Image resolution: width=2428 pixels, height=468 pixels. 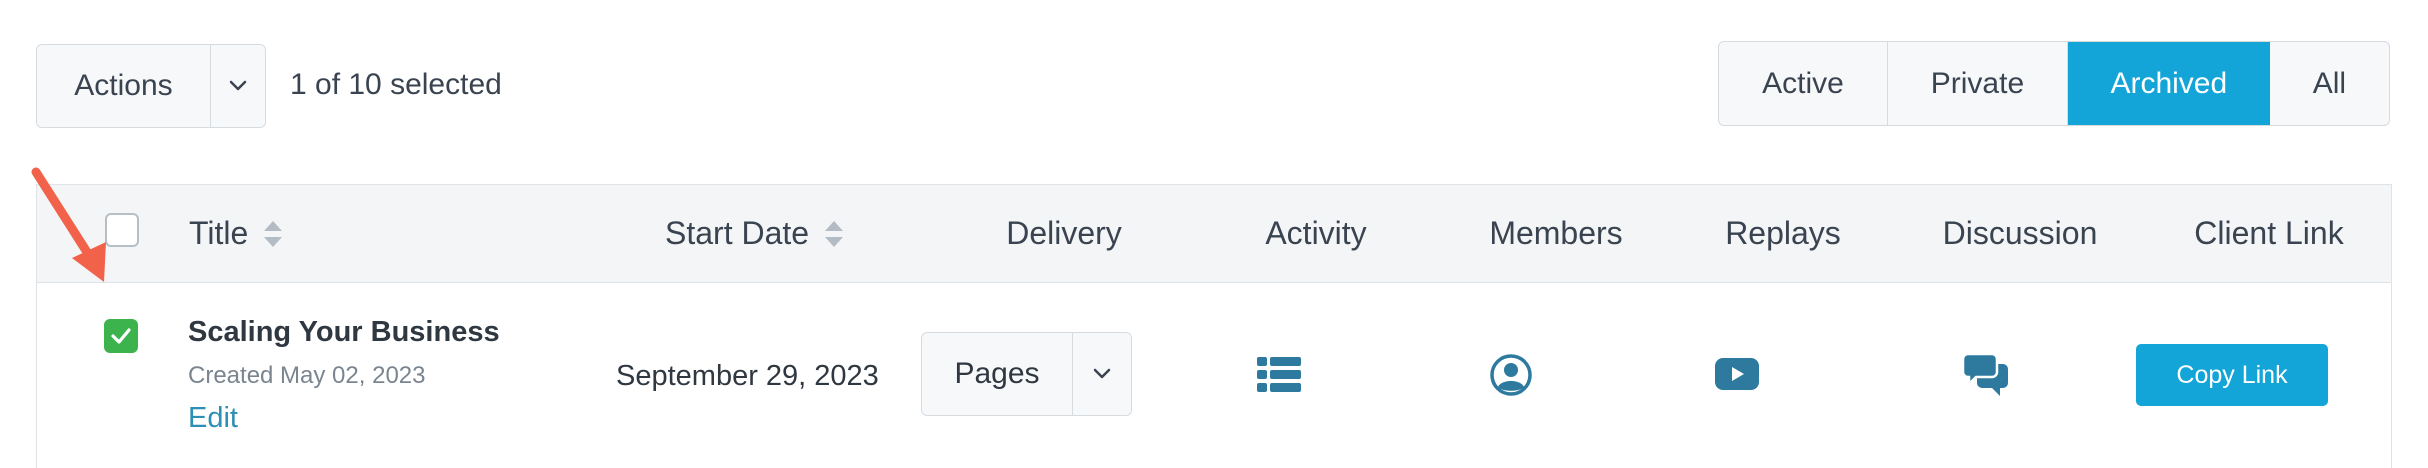 What do you see at coordinates (1556, 233) in the screenshot?
I see `column-header-members: Members` at bounding box center [1556, 233].